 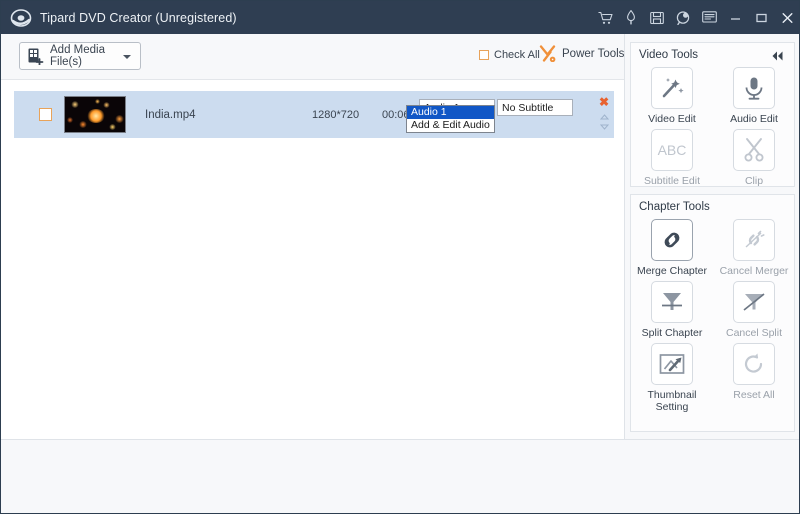 What do you see at coordinates (95, 114) in the screenshot?
I see `video-thumbnail` at bounding box center [95, 114].